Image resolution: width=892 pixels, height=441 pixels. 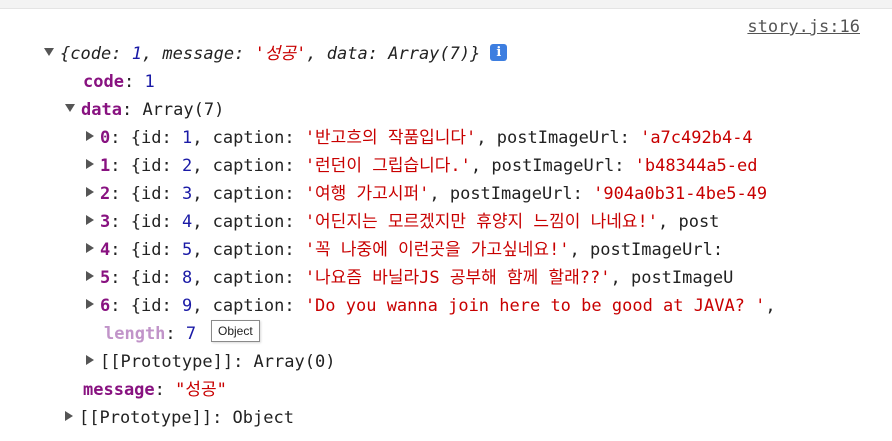 What do you see at coordinates (149, 82) in the screenshot?
I see `property-value: 1` at bounding box center [149, 82].